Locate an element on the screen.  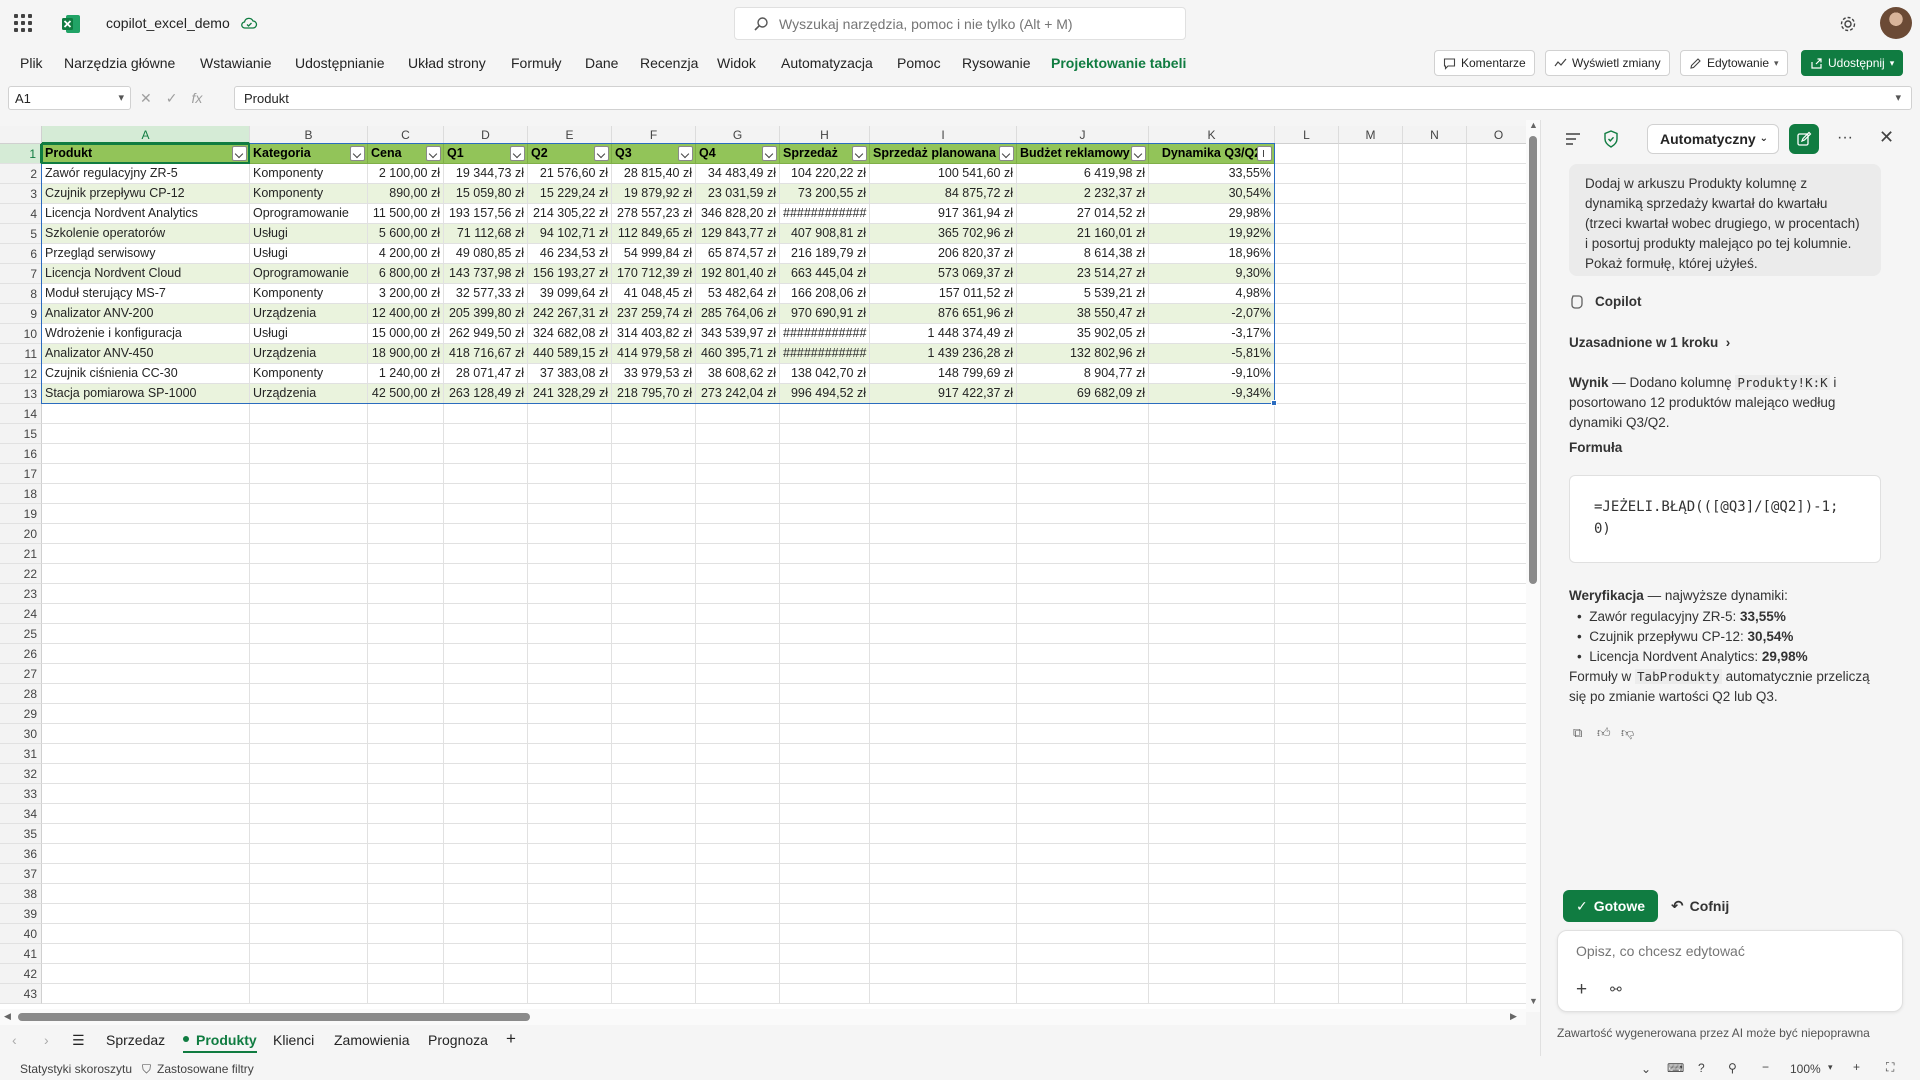
prompt-input is located at coordinates (1731, 955).